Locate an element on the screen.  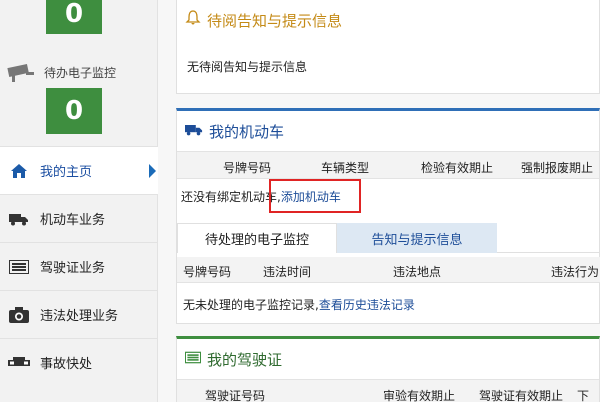
column-header: 违法地点 is located at coordinates (417, 272).